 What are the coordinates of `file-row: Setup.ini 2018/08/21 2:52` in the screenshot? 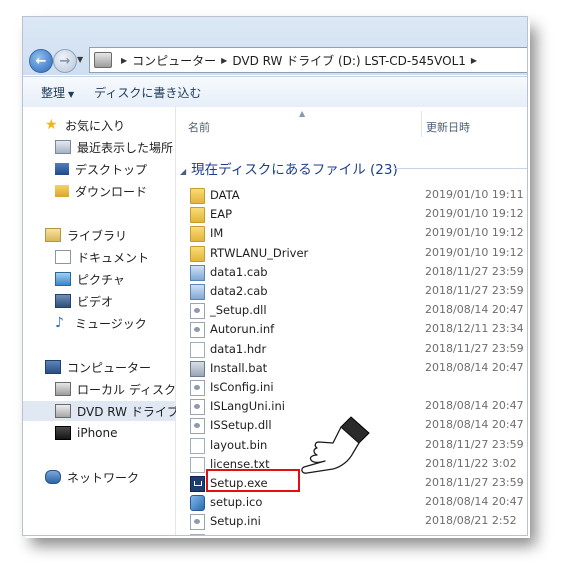 It's located at (356, 521).